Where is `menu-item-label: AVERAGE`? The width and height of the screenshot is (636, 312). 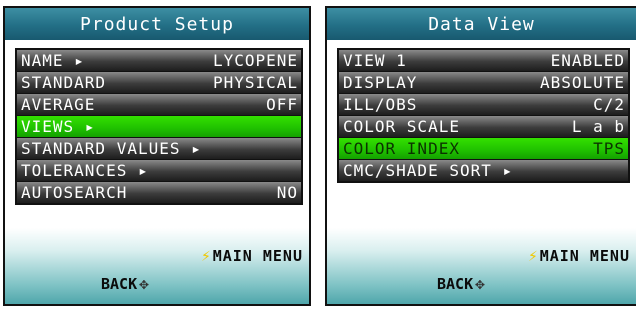
menu-item-label: AVERAGE is located at coordinates (58, 104).